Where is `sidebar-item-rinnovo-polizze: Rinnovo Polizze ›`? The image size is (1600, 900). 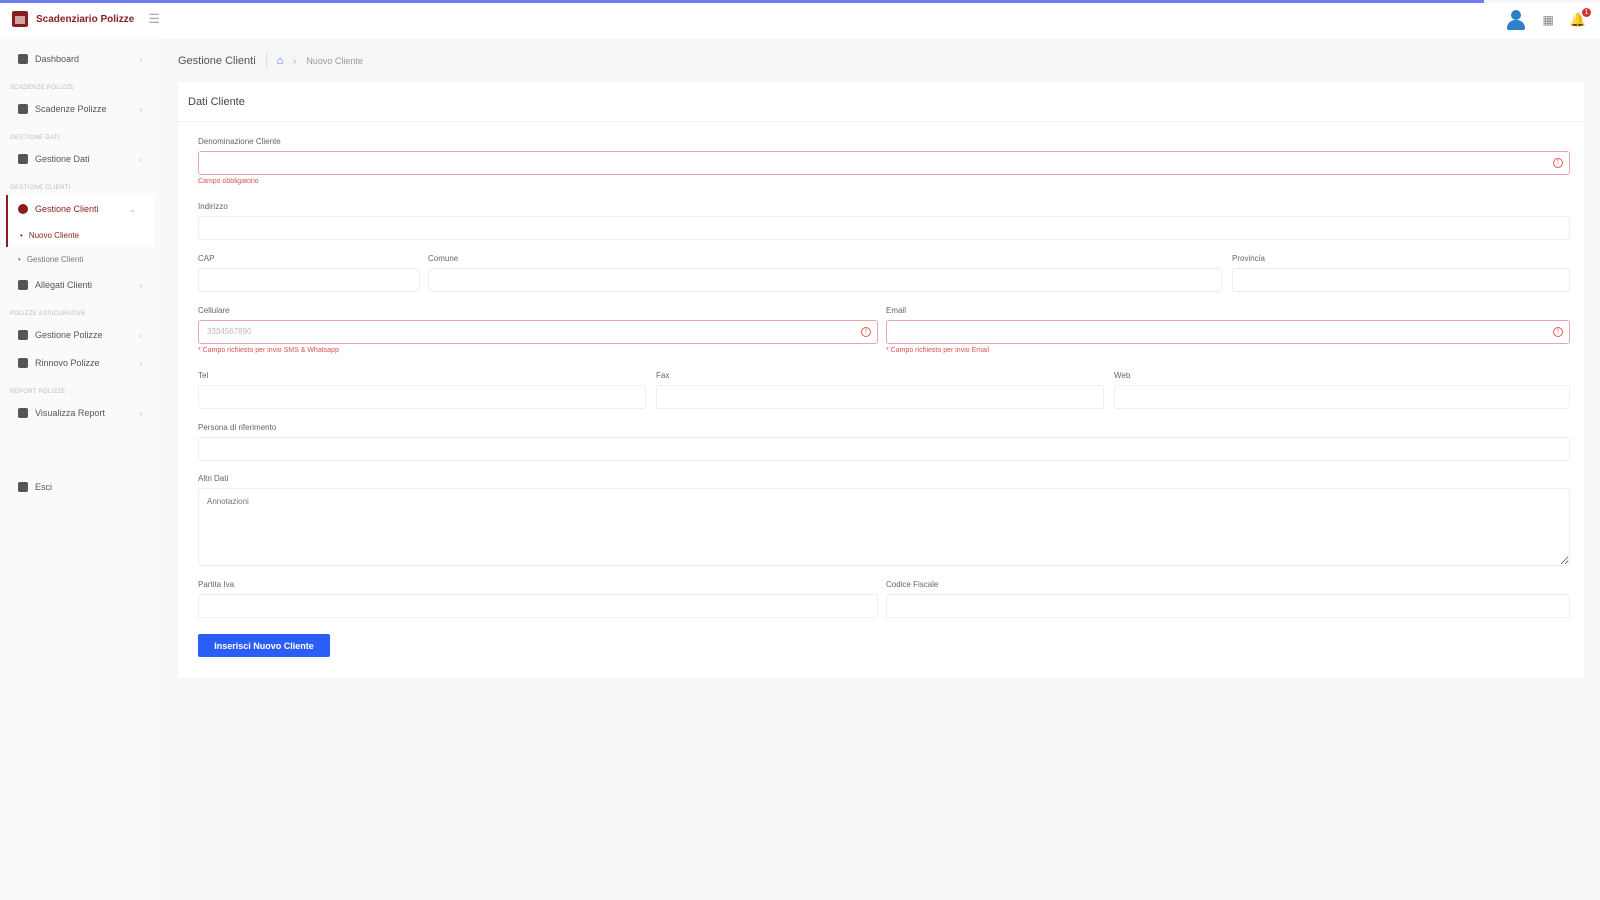 sidebar-item-rinnovo-polizze: Rinnovo Polizze › is located at coordinates (80, 363).